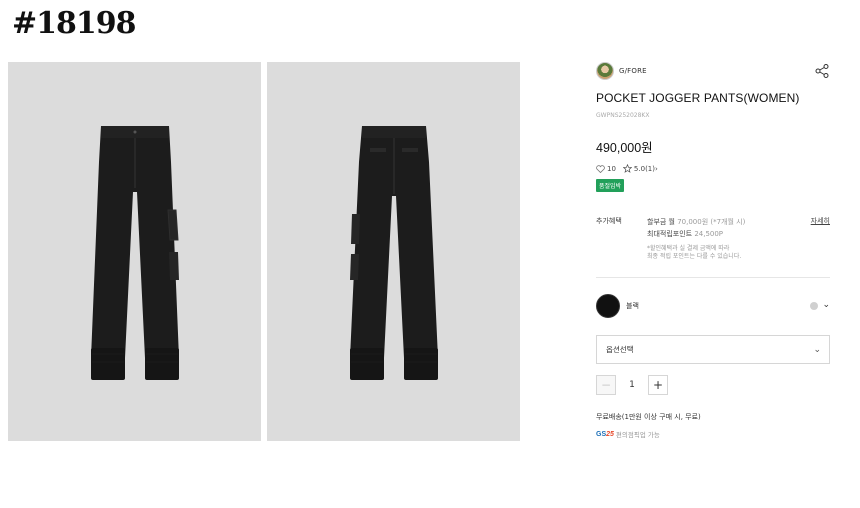  What do you see at coordinates (648, 417) in the screenshot?
I see `shipping-info: 무료배송(1만원 이상 구매 시, 무료)` at bounding box center [648, 417].